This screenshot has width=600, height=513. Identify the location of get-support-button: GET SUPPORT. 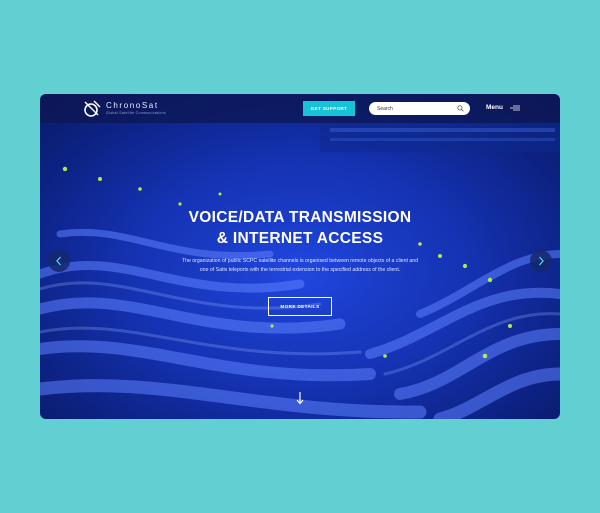
(329, 108).